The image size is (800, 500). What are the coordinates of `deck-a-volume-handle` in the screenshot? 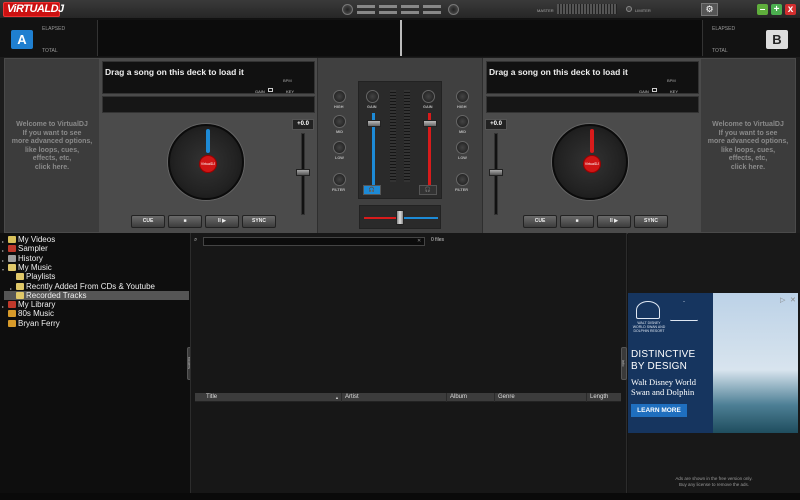 It's located at (374, 123).